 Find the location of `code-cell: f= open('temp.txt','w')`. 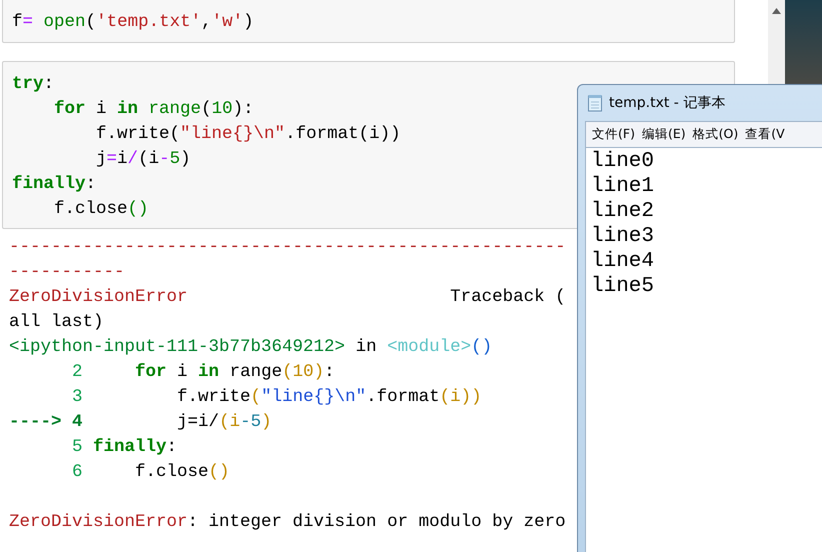

code-cell: f= open('temp.txt','w') is located at coordinates (368, 21).